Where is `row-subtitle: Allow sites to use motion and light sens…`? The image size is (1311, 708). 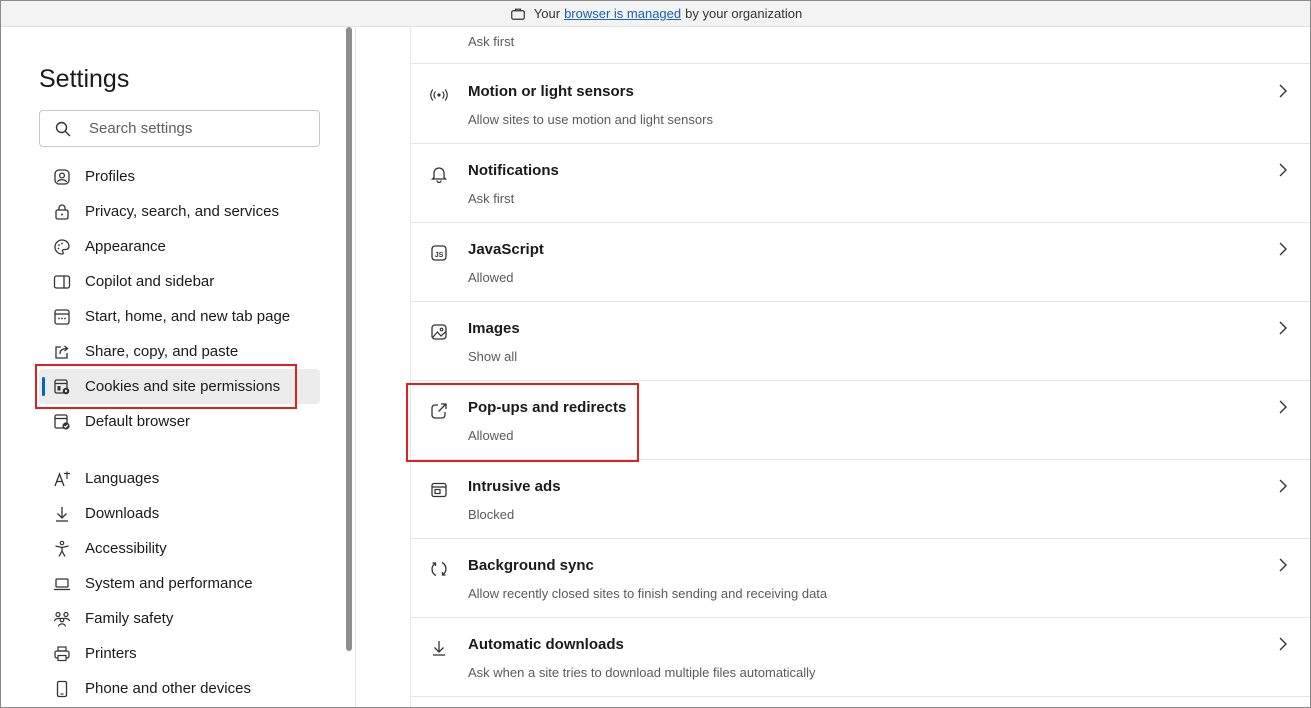 row-subtitle: Allow sites to use motion and light sens… is located at coordinates (590, 119).